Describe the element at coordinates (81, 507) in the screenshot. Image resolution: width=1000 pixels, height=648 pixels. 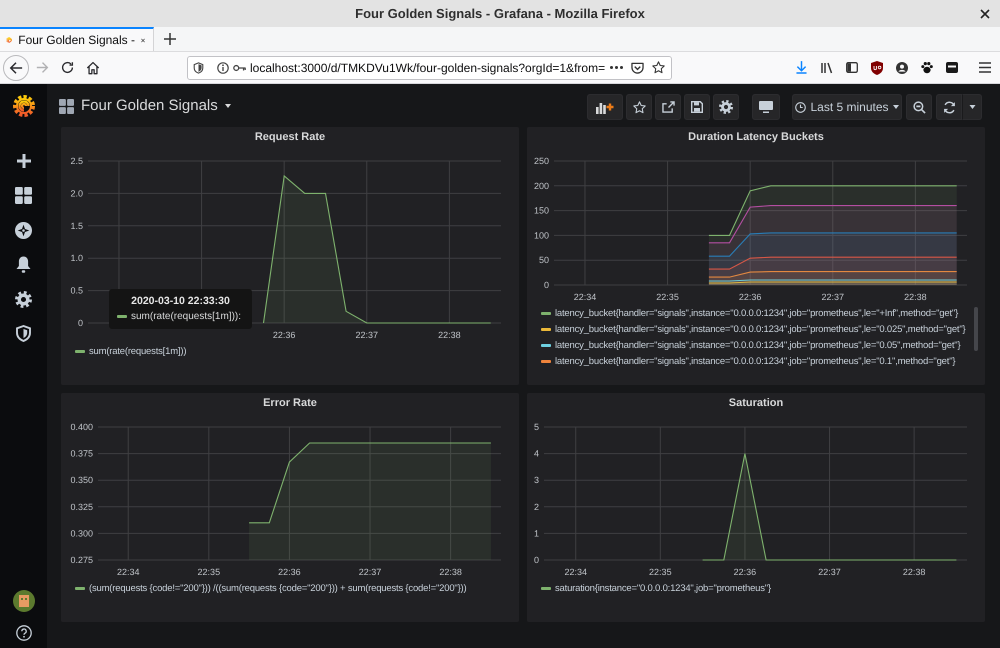
I see `y-tick-label: 0.325` at that location.